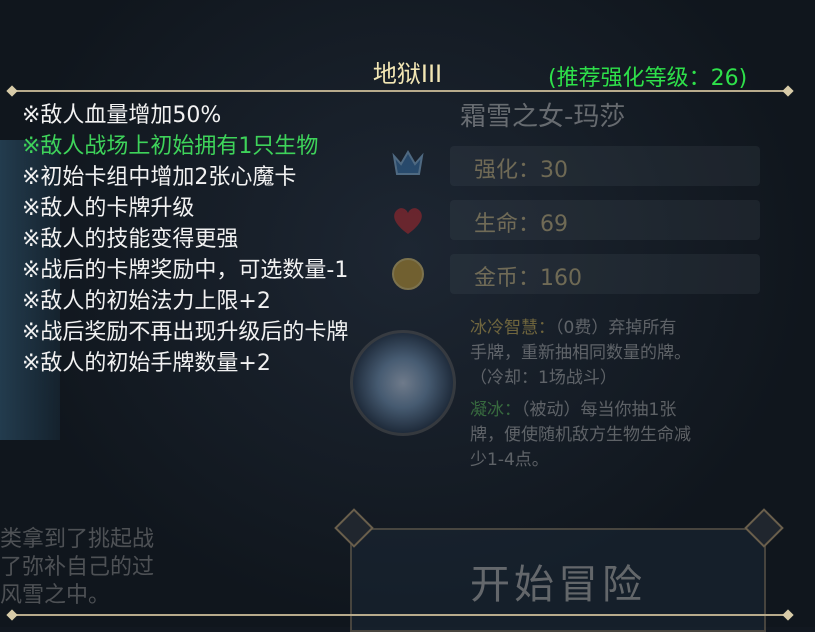 The image size is (815, 632). I want to click on difficulty-modifier: ※敌人的技能变得更强, so click(130, 239).